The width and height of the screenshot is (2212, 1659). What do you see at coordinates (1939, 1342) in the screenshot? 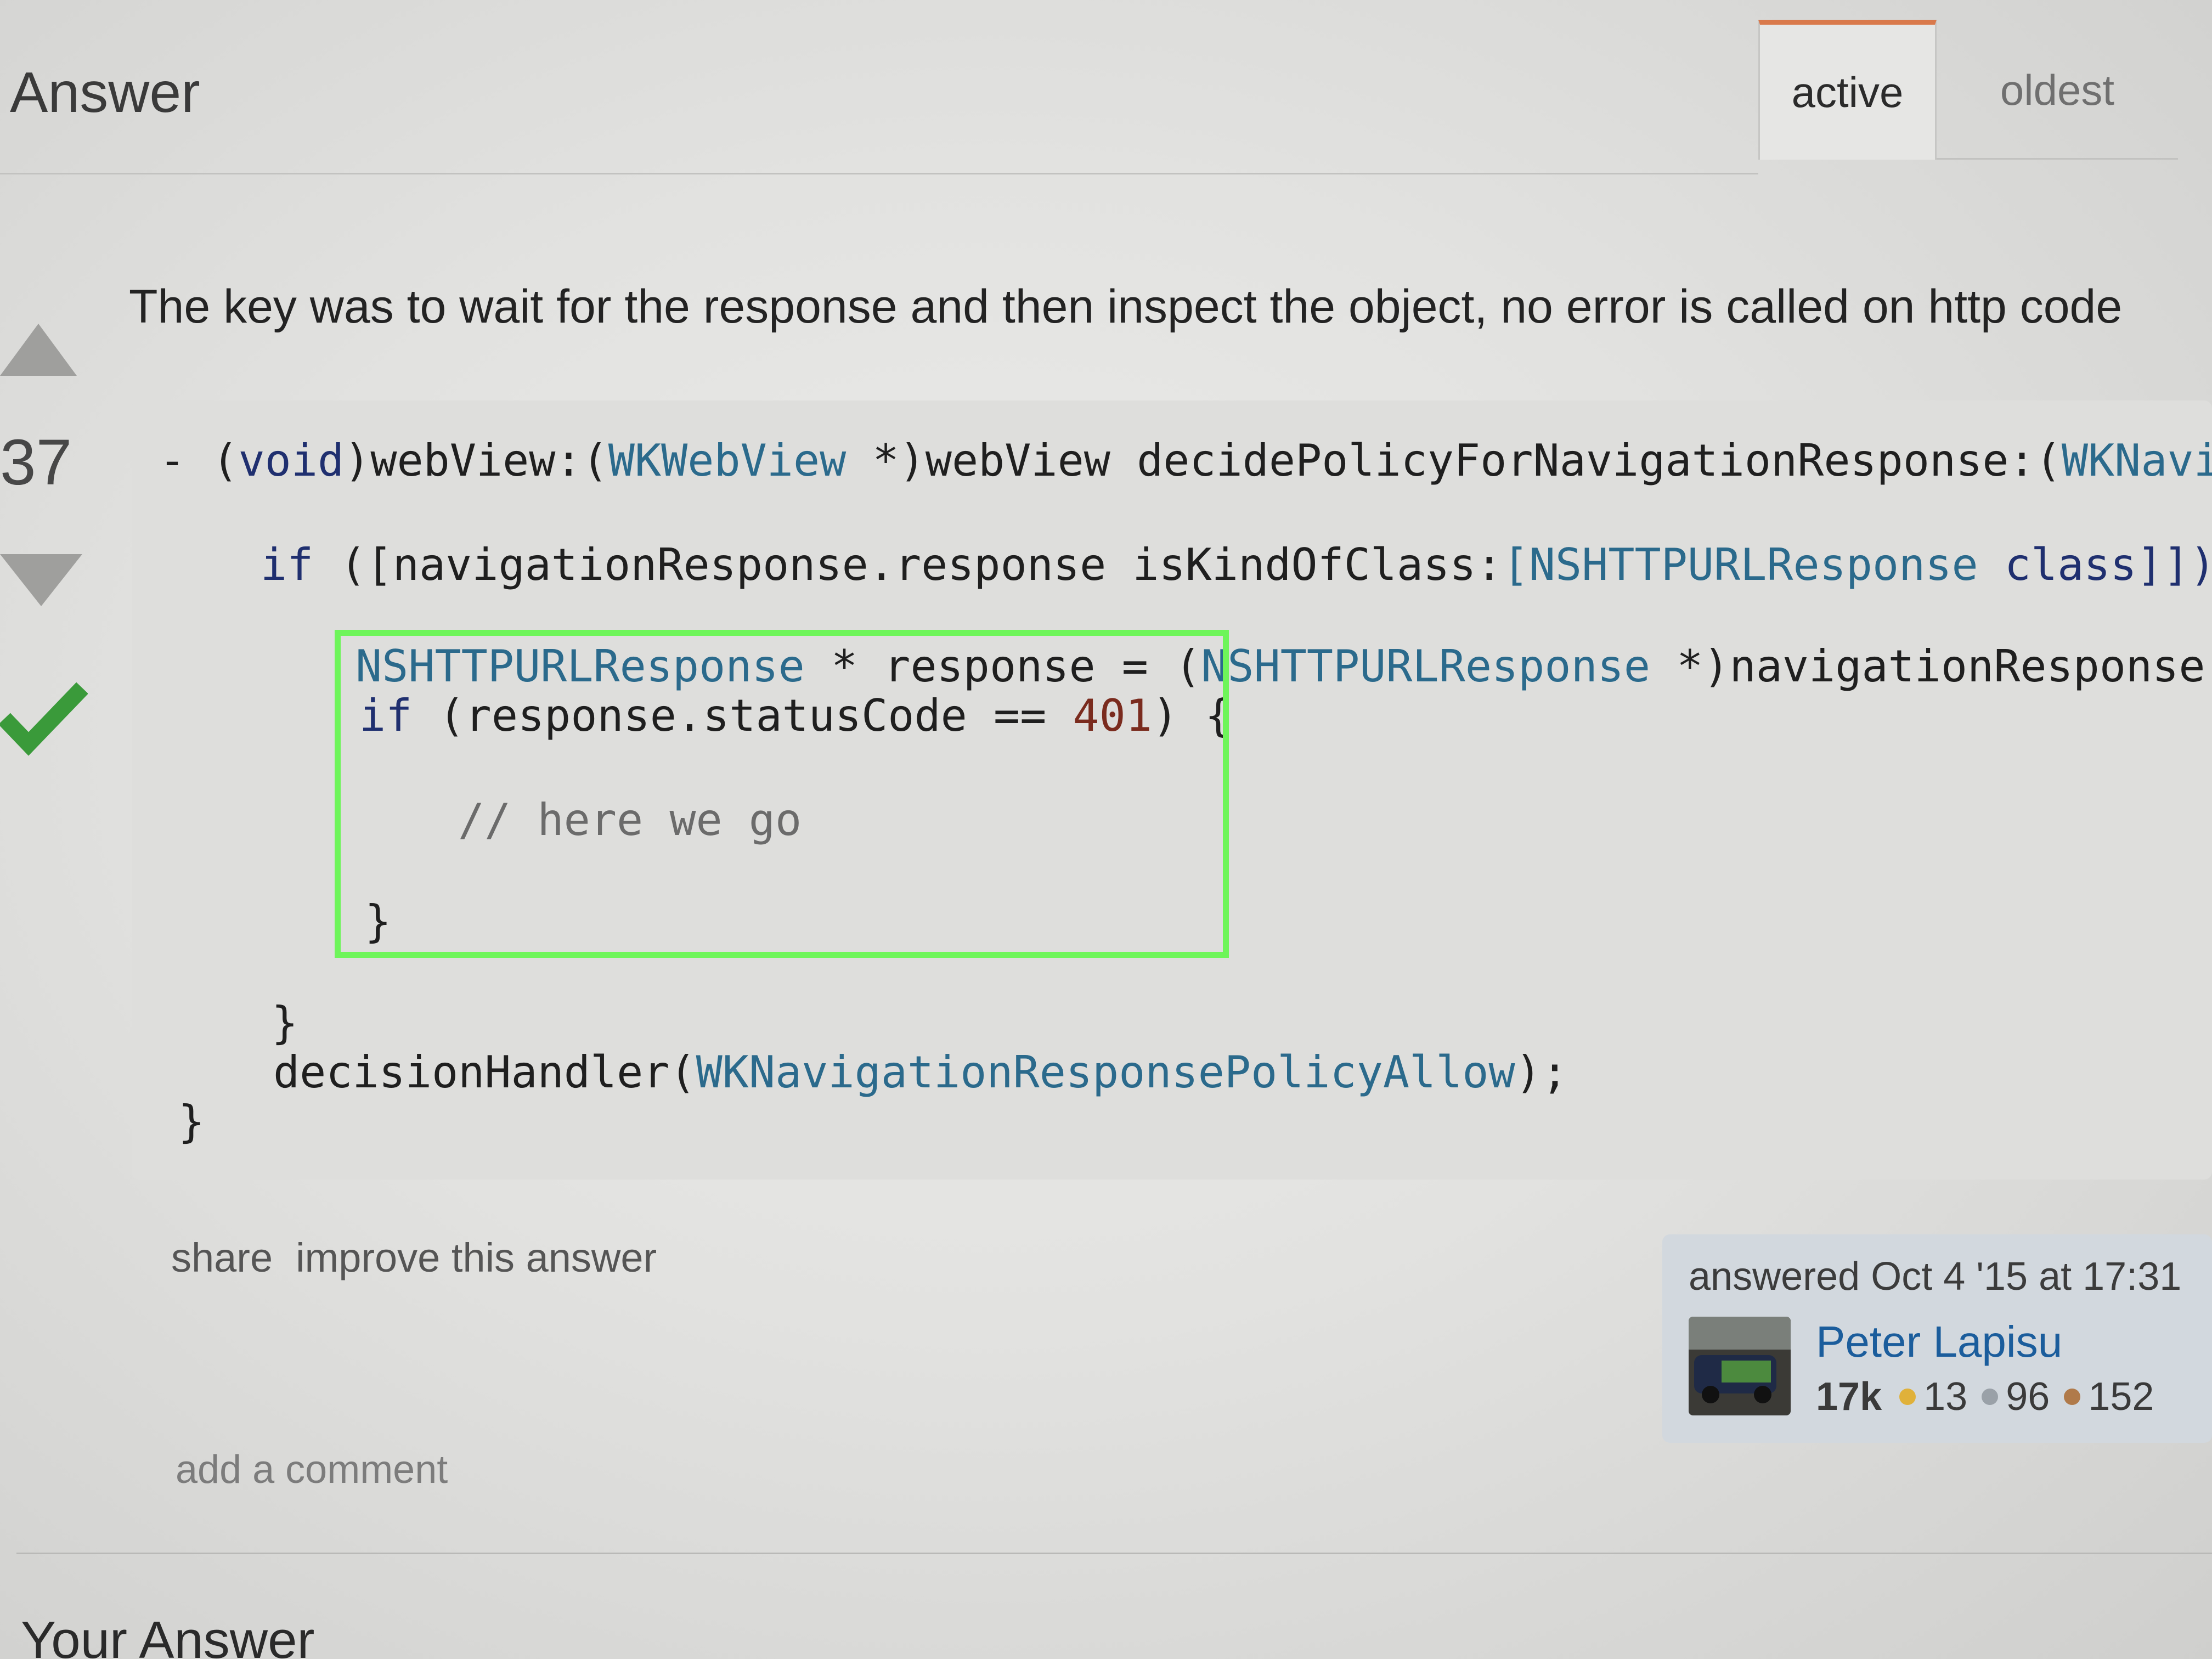
I see `user-name-link: Peter Lapisu` at bounding box center [1939, 1342].